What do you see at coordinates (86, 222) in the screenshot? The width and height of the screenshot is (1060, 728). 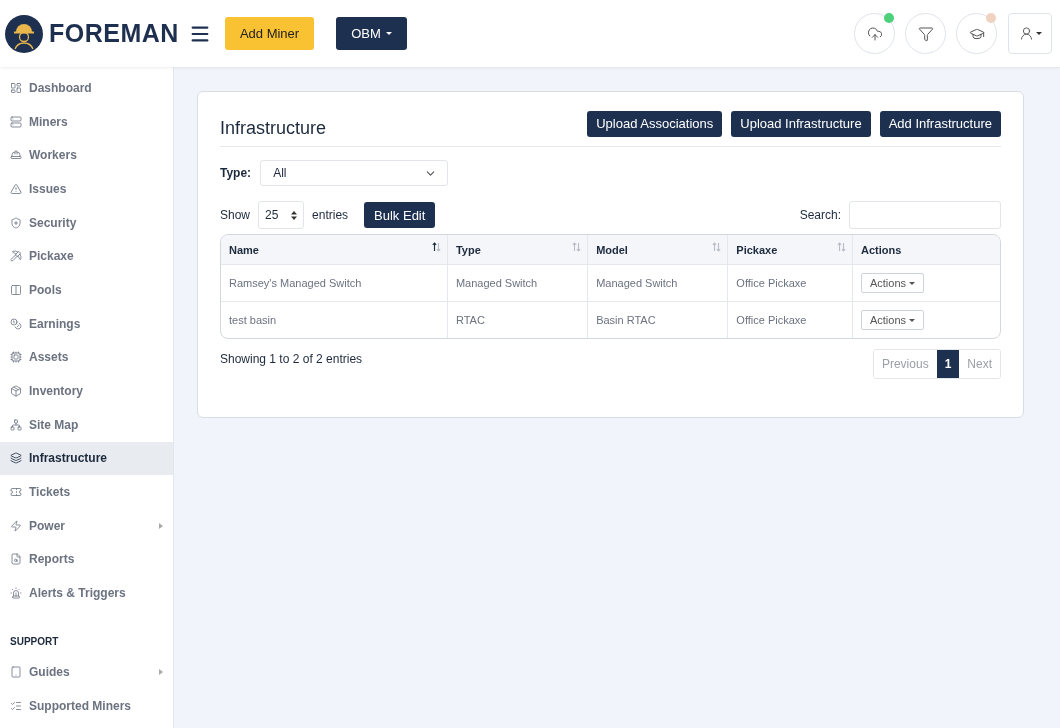 I see `sidebar-item: Security` at bounding box center [86, 222].